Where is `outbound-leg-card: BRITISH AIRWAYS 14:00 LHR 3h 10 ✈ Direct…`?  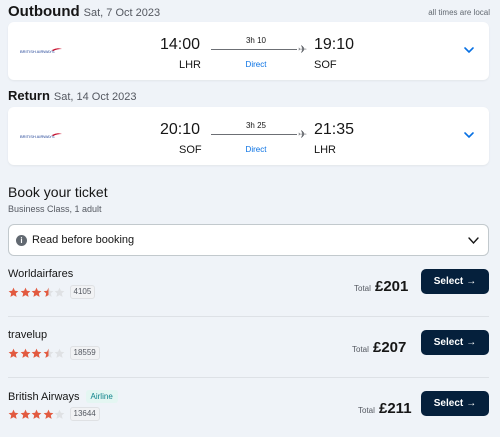 outbound-leg-card: BRITISH AIRWAYS 14:00 LHR 3h 10 ✈ Direct… is located at coordinates (248, 51).